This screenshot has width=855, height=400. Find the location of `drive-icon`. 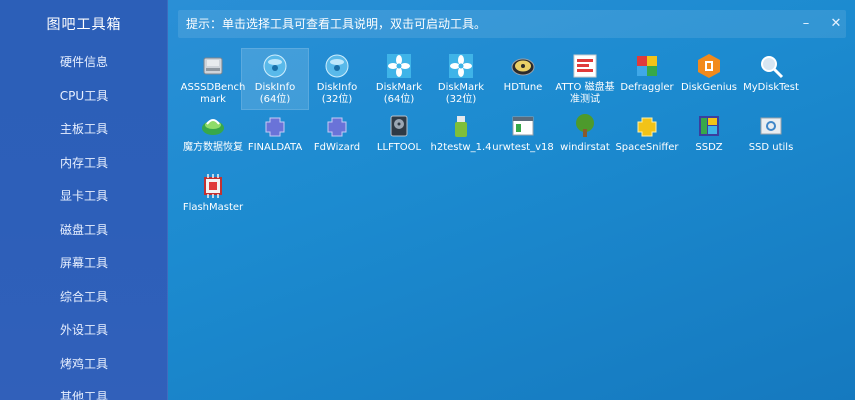

drive-icon is located at coordinates (213, 66).